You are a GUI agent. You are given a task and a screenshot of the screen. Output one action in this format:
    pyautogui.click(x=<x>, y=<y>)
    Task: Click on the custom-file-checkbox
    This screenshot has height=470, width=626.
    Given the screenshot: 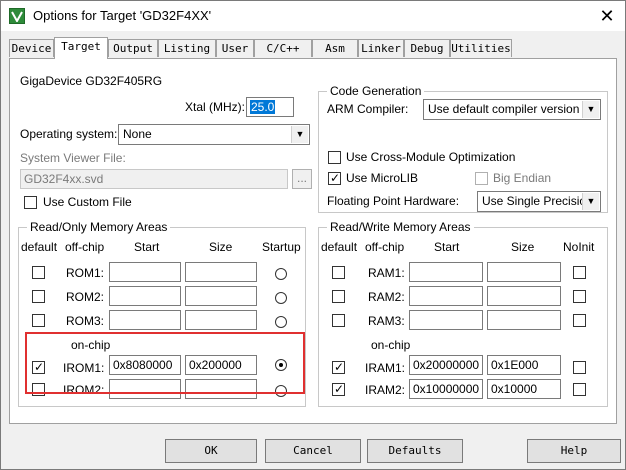 What is the action you would take?
    pyautogui.click(x=30, y=202)
    